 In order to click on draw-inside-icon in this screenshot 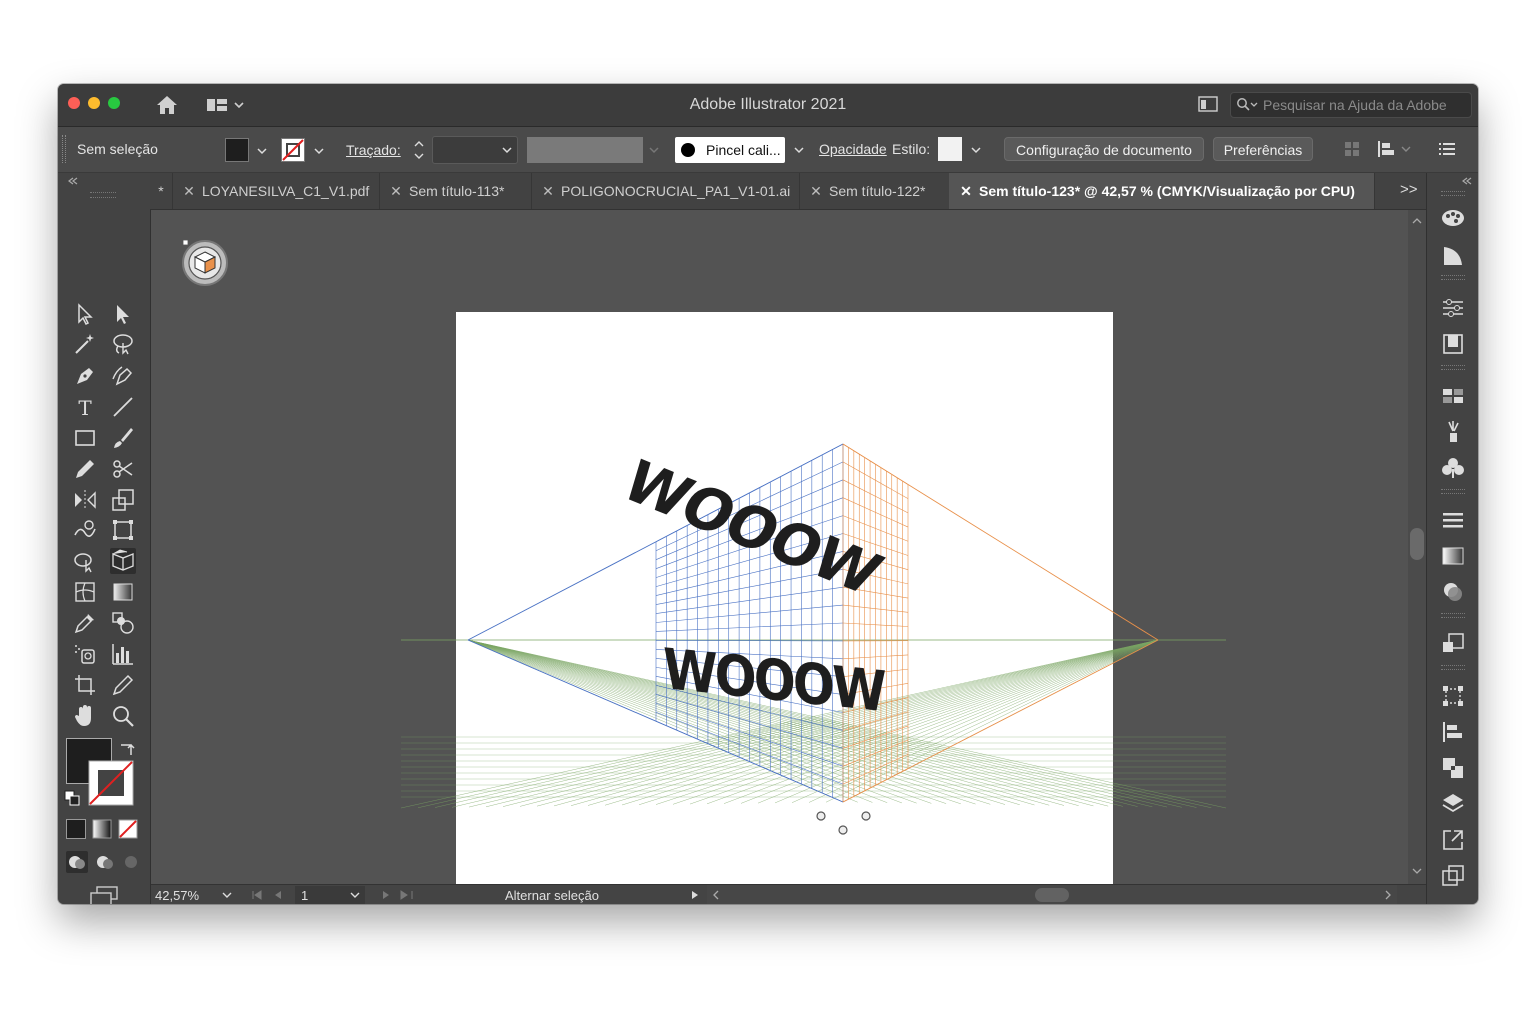, I will do `click(131, 862)`.